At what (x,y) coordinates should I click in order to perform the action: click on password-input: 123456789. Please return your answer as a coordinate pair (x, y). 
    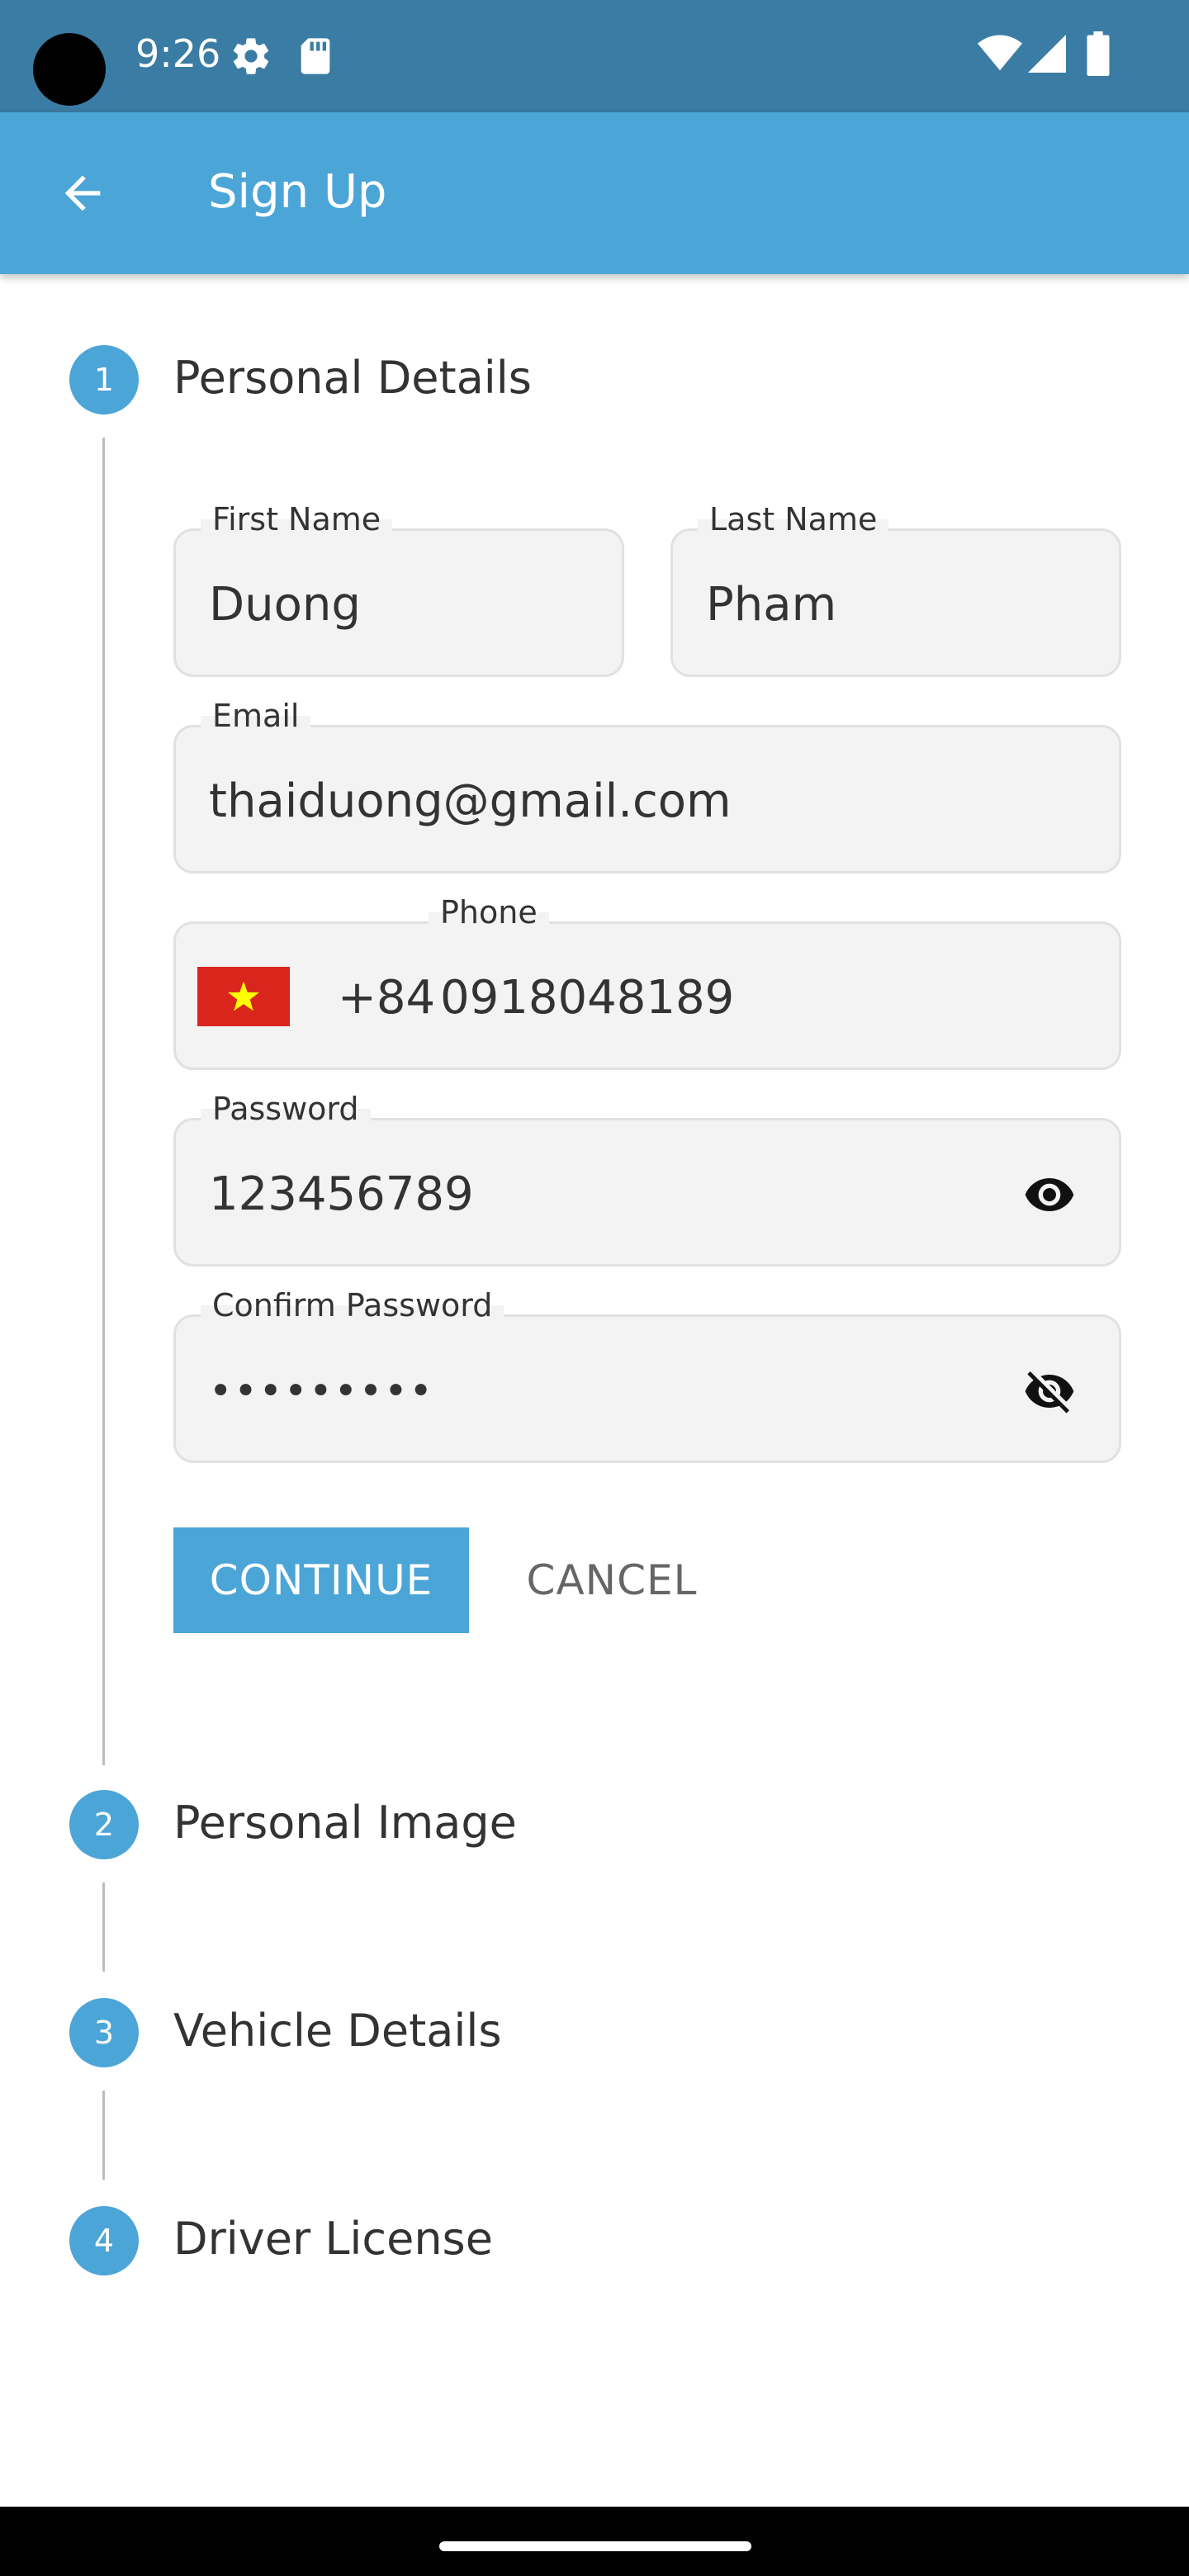
    Looking at the image, I should click on (341, 1194).